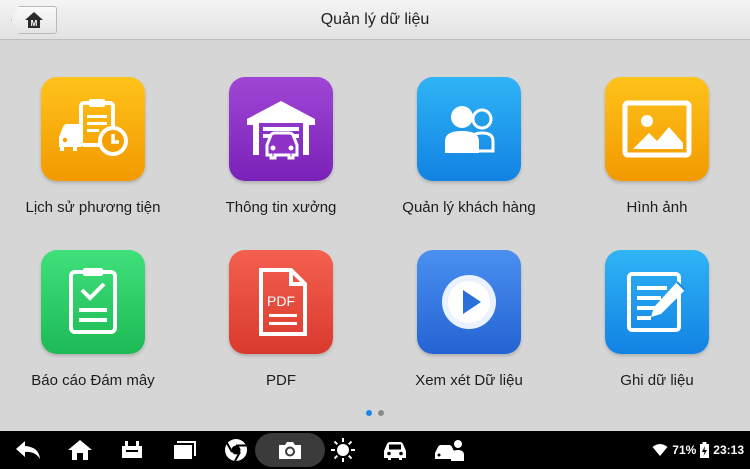 This screenshot has height=469, width=750. What do you see at coordinates (281, 380) in the screenshot?
I see `tile-label: PDF` at bounding box center [281, 380].